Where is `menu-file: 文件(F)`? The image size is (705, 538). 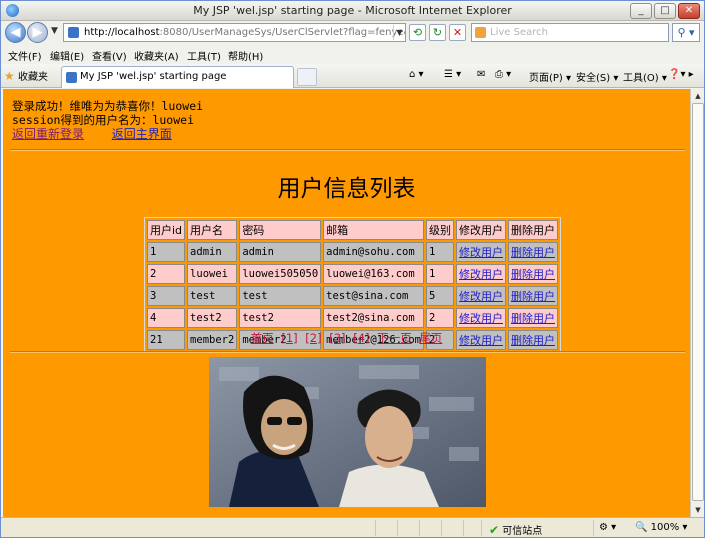 menu-file: 文件(F) is located at coordinates (25, 55).